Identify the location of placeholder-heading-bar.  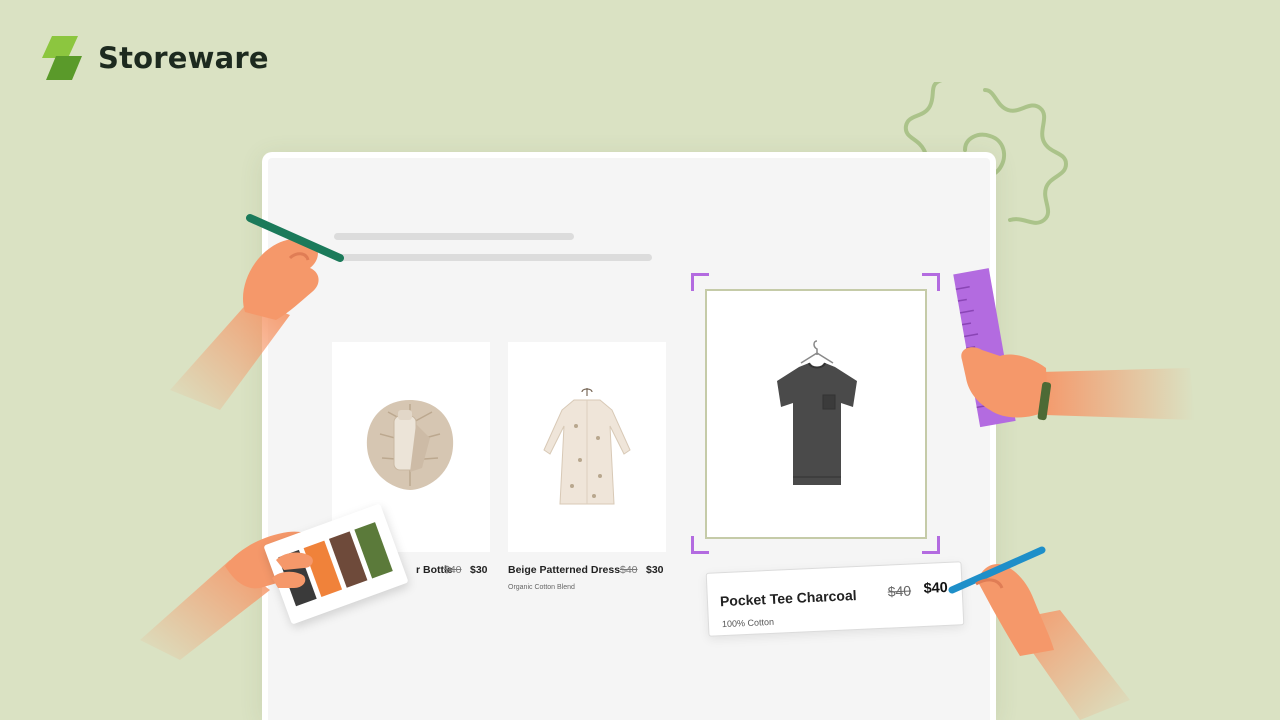
(454, 236).